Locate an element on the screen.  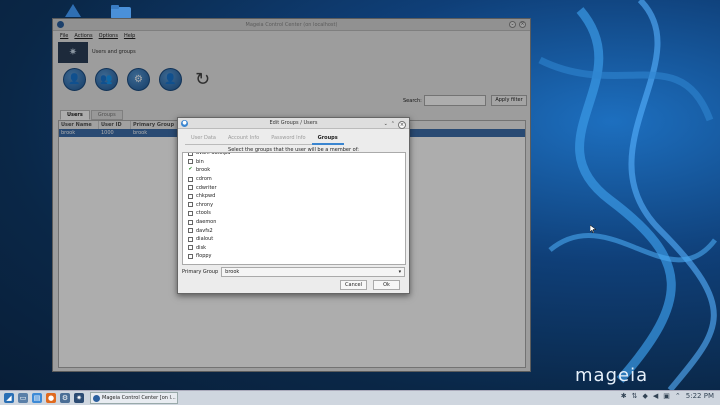
list-item: bin is located at coordinates (294, 162).